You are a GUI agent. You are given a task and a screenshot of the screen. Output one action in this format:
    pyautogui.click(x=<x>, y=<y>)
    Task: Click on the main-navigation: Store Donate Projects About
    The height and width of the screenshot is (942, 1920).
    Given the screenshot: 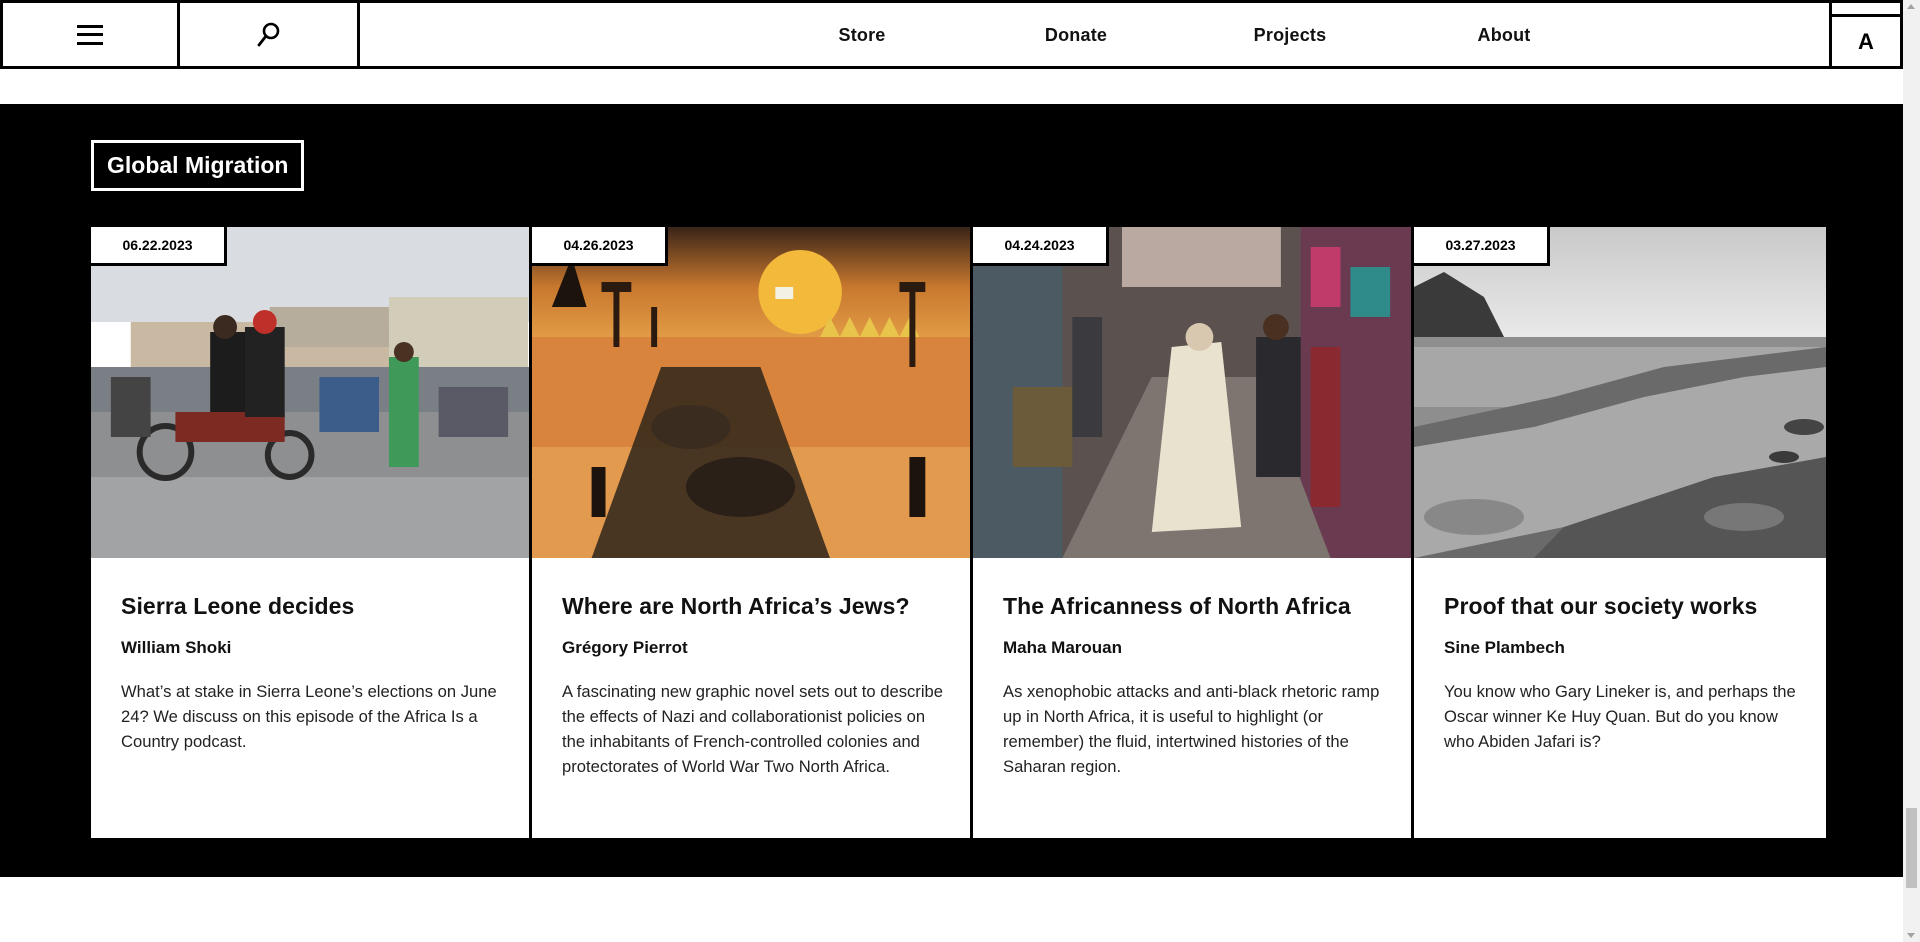 What is the action you would take?
    pyautogui.click(x=1096, y=34)
    